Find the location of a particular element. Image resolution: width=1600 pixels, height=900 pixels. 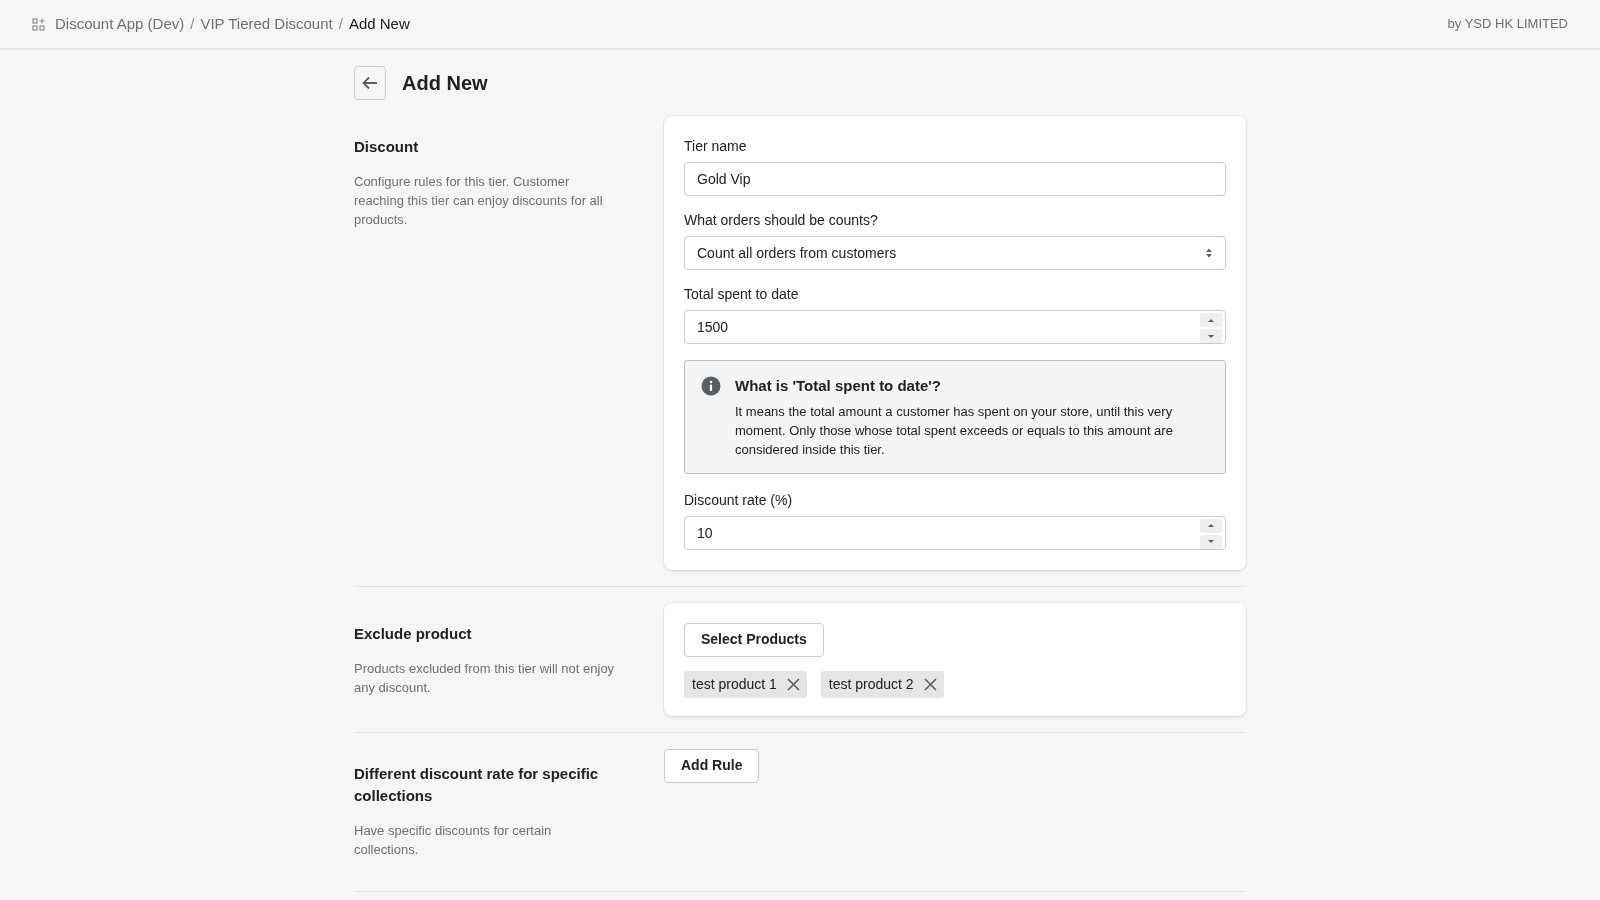

vendor-name: by YSD HK LIMITED is located at coordinates (1507, 24).